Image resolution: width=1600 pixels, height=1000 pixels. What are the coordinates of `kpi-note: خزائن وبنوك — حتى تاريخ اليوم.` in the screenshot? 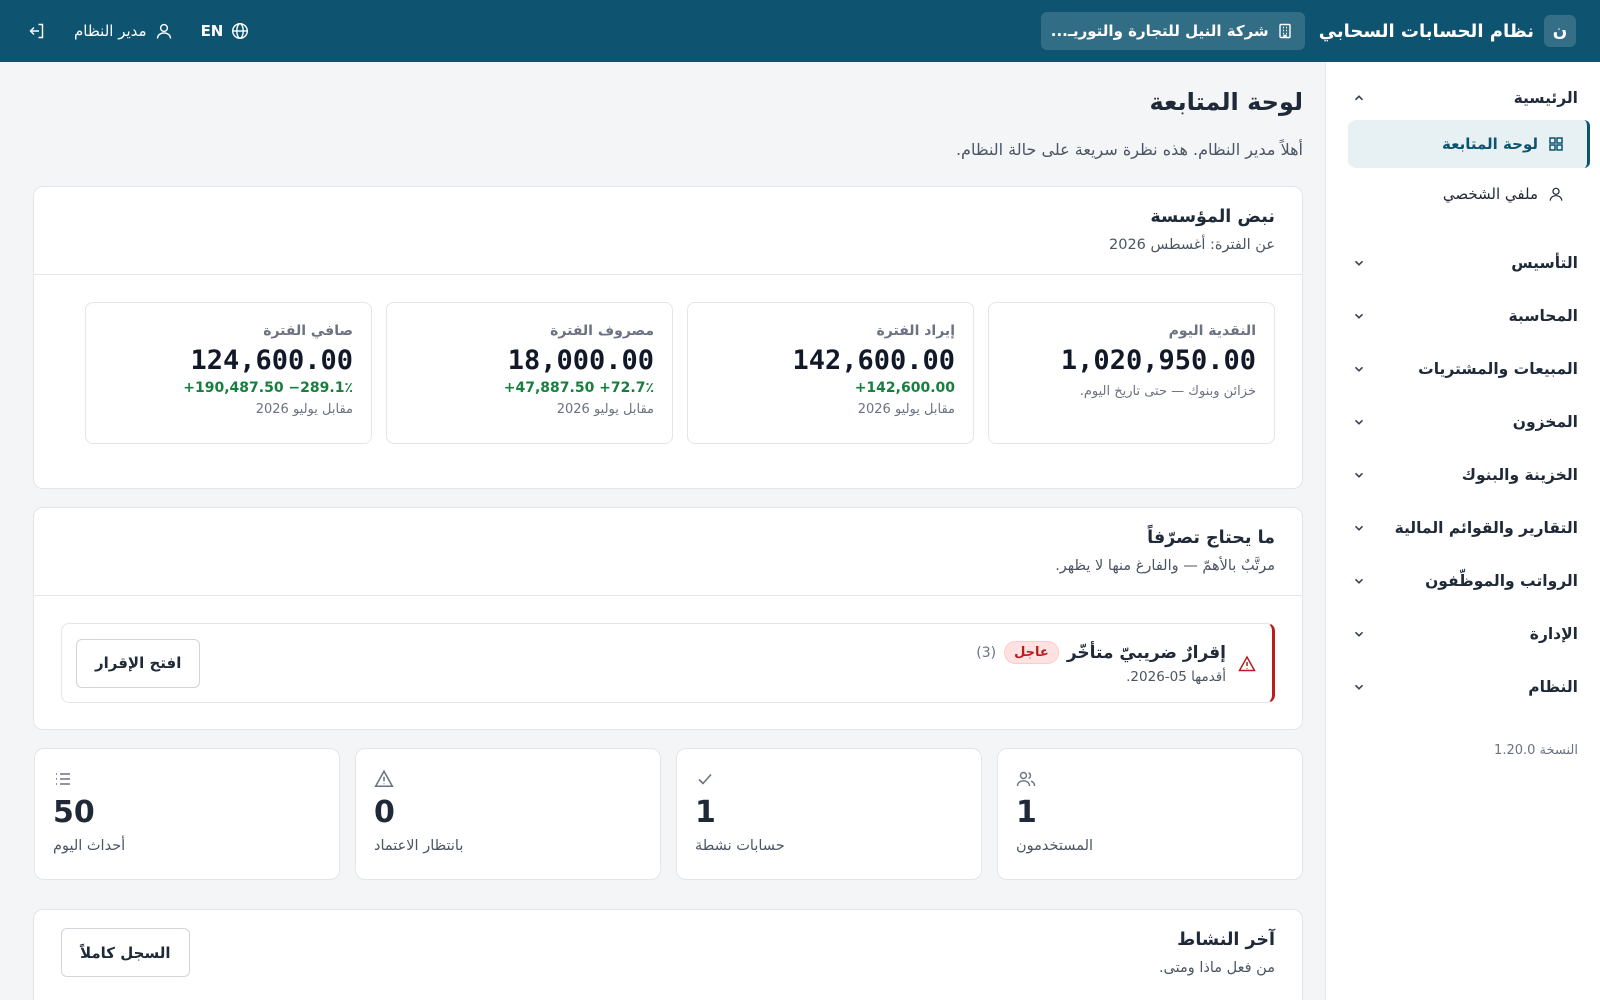 It's located at (1167, 391).